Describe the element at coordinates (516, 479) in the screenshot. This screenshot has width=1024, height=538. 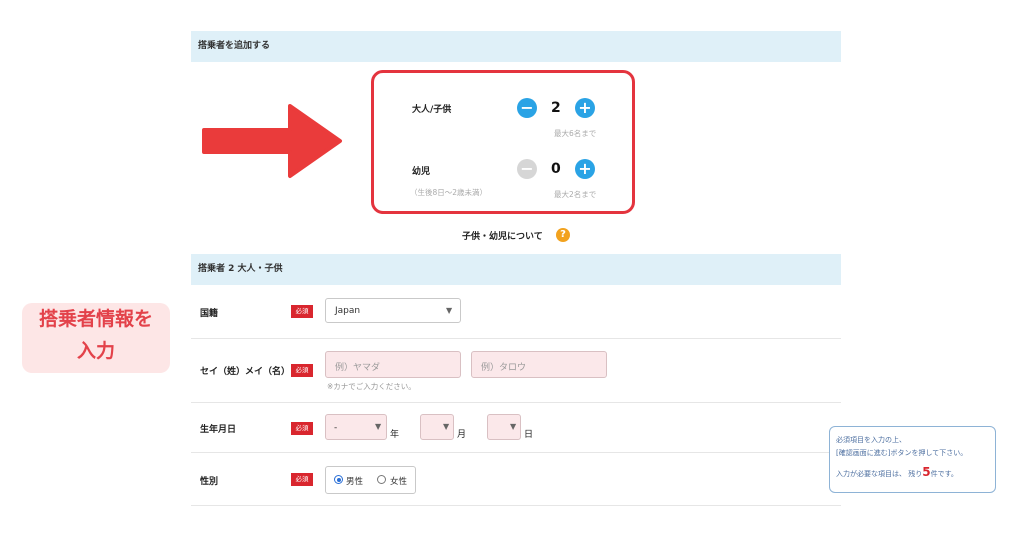
I see `gender-row` at that location.